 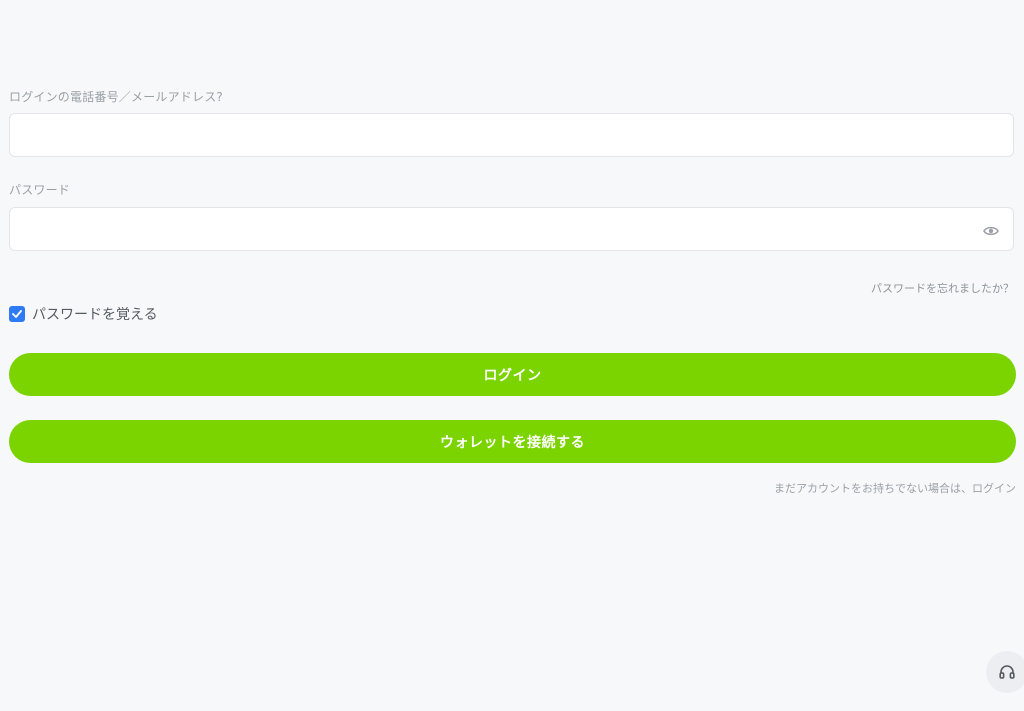 I want to click on password-input, so click(x=511, y=229).